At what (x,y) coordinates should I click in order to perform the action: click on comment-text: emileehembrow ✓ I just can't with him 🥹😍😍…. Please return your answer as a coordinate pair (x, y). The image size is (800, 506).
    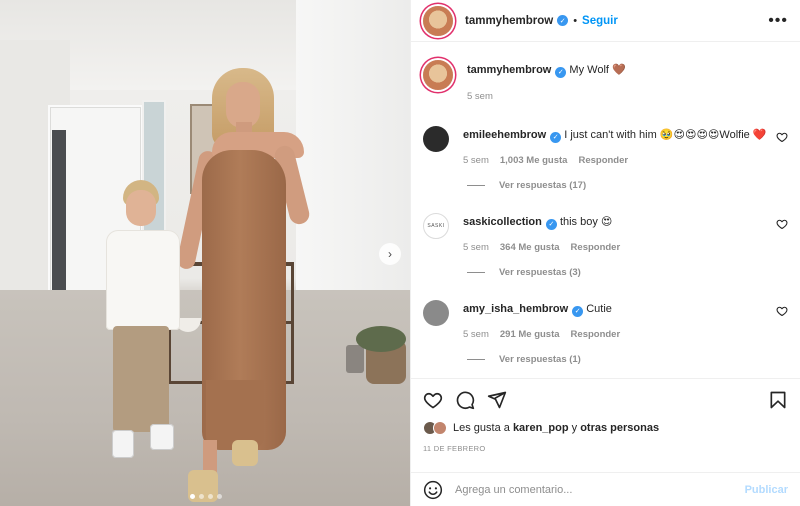
    Looking at the image, I should click on (619, 135).